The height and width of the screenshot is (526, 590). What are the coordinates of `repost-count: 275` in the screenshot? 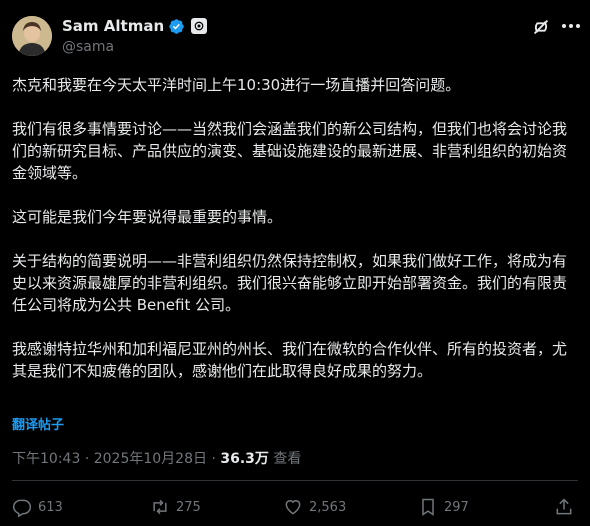 It's located at (188, 507).